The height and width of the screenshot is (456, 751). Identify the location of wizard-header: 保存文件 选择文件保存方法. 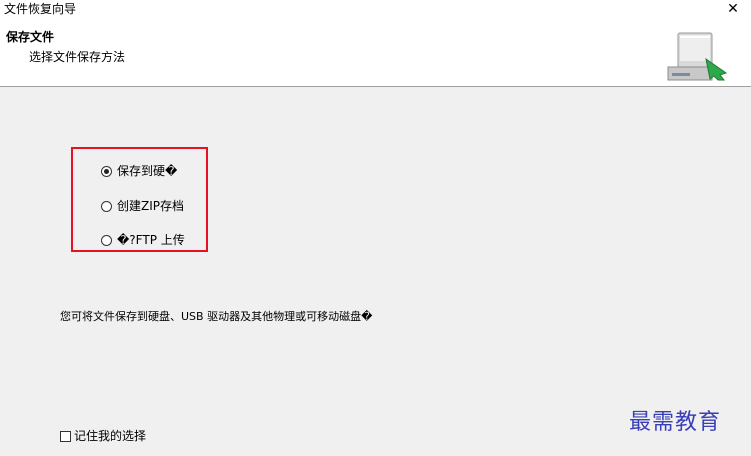
(375, 53).